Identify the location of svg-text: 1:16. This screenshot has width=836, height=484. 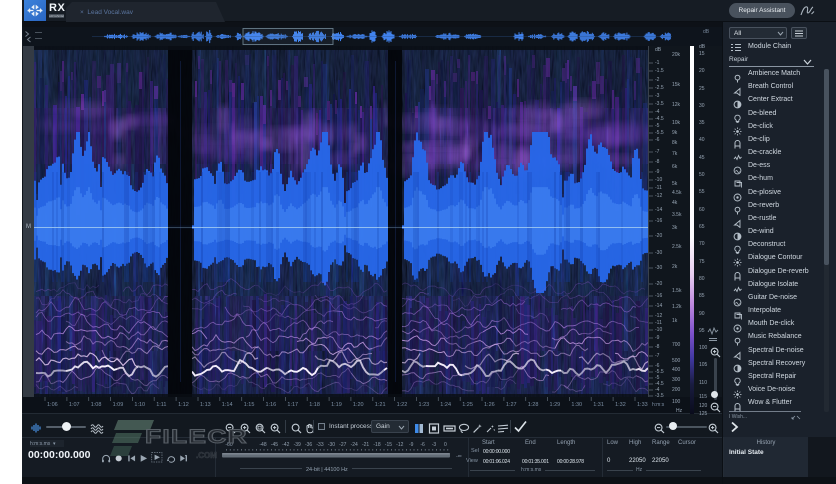
(271, 405).